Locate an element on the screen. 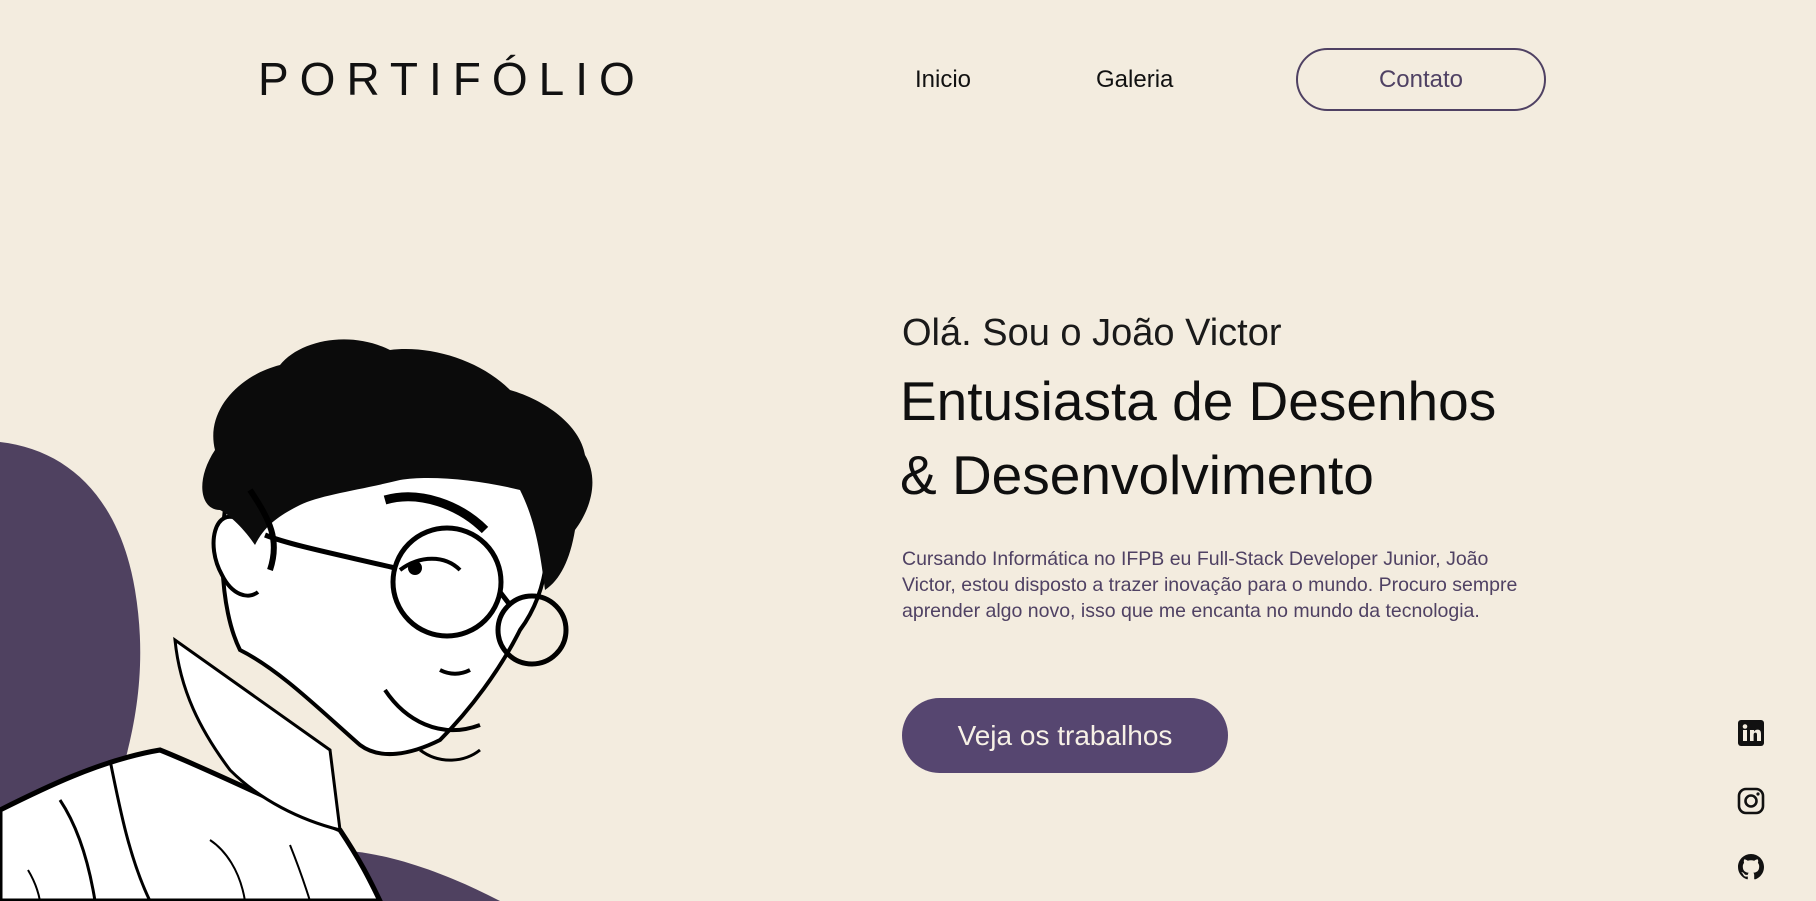 The height and width of the screenshot is (901, 1816). contact-button: Contato is located at coordinates (1421, 79).